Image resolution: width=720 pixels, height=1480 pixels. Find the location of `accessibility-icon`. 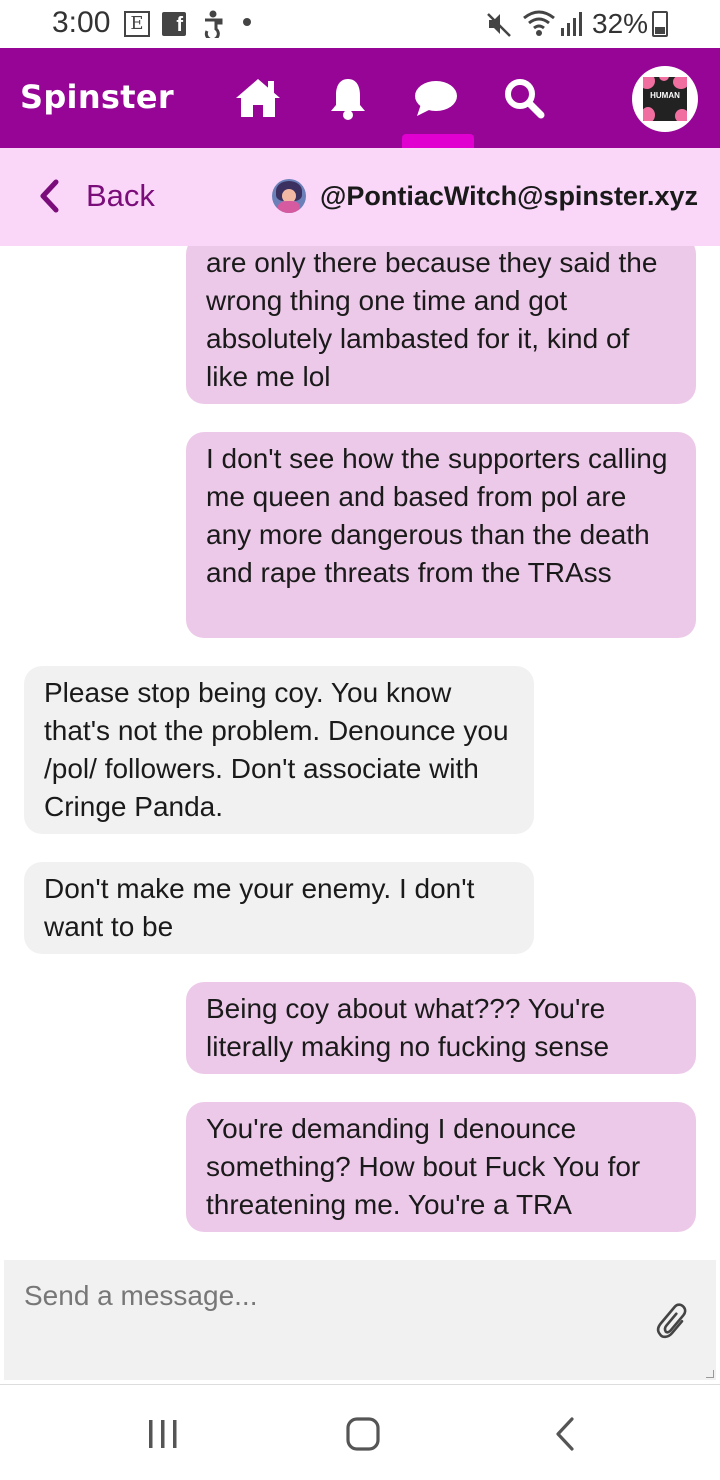

accessibility-icon is located at coordinates (213, 27).